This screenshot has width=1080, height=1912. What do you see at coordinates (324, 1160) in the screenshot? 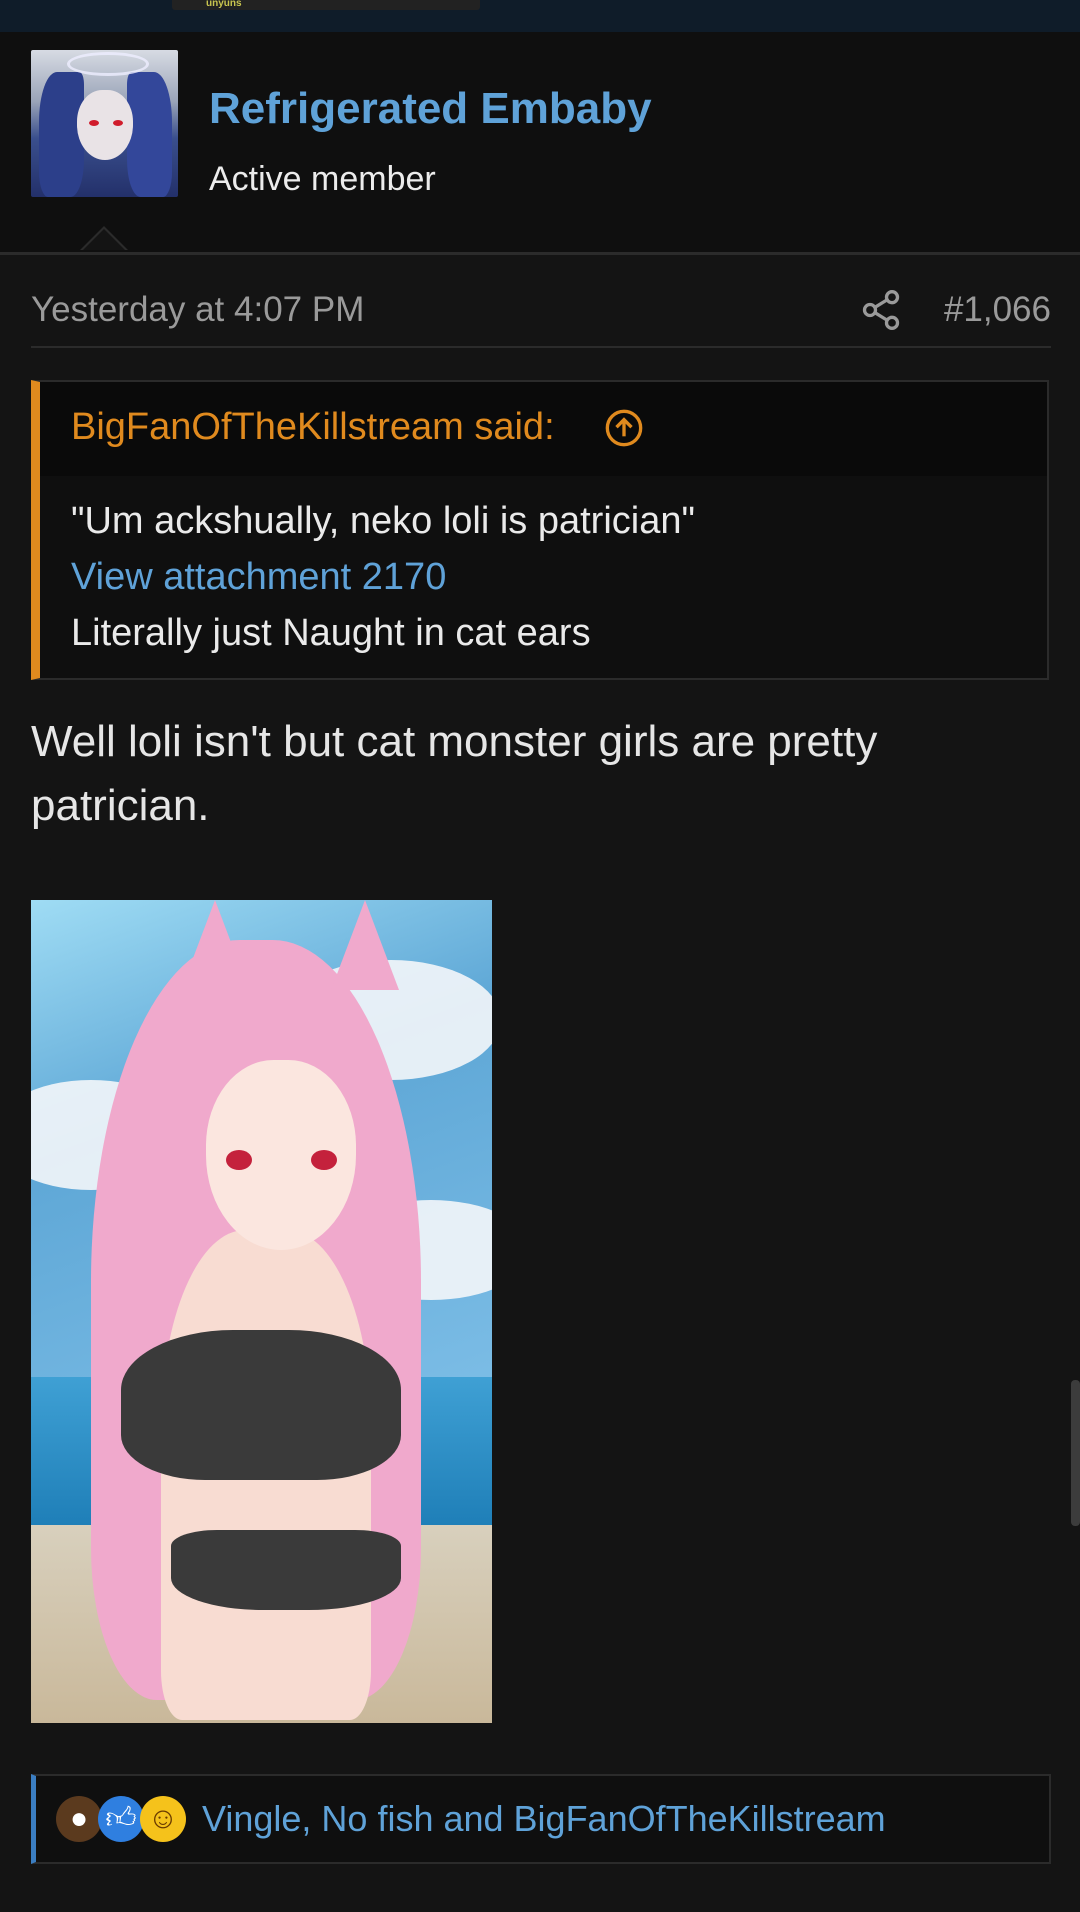
I see `image-eye-right` at bounding box center [324, 1160].